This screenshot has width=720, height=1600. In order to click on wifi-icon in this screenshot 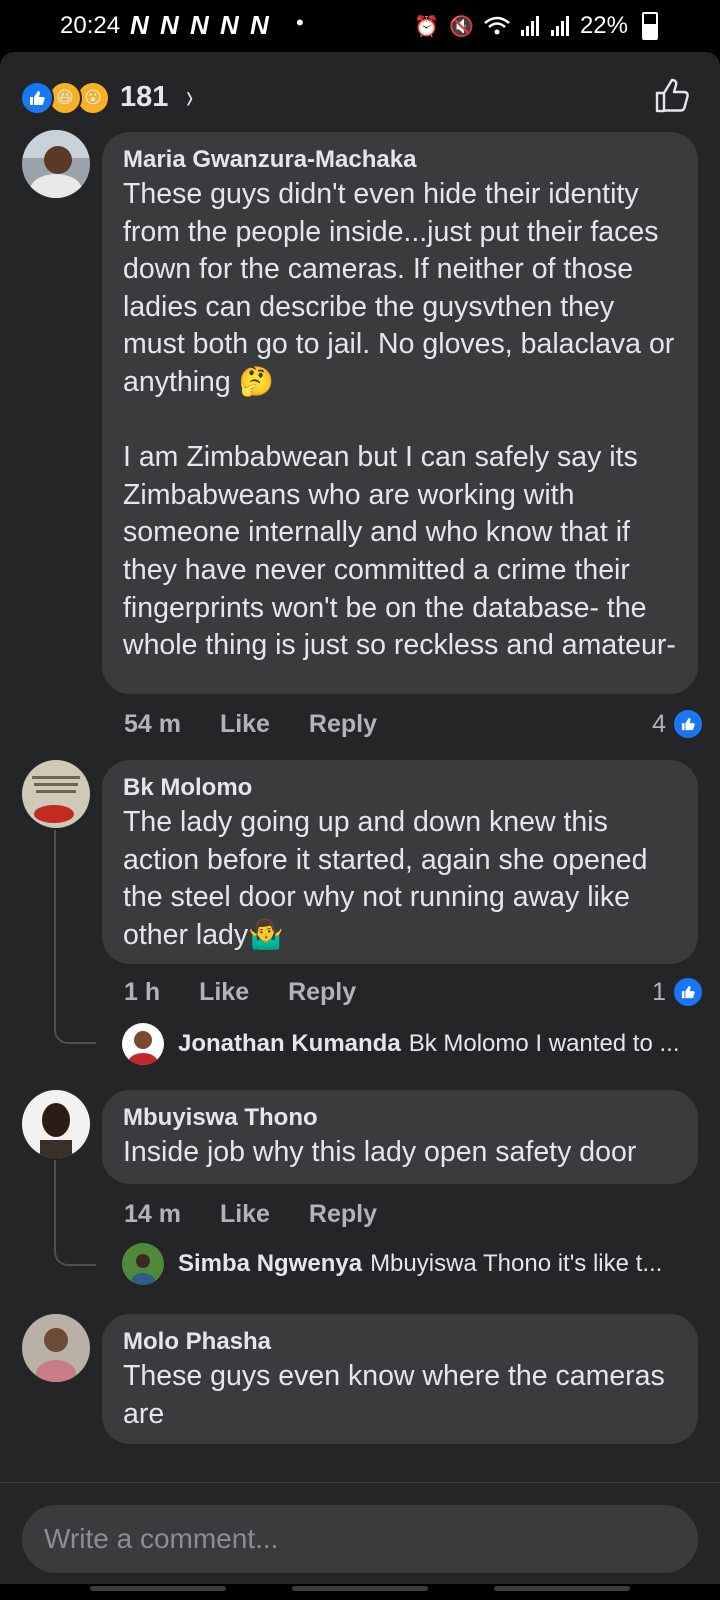, I will do `click(497, 25)`.